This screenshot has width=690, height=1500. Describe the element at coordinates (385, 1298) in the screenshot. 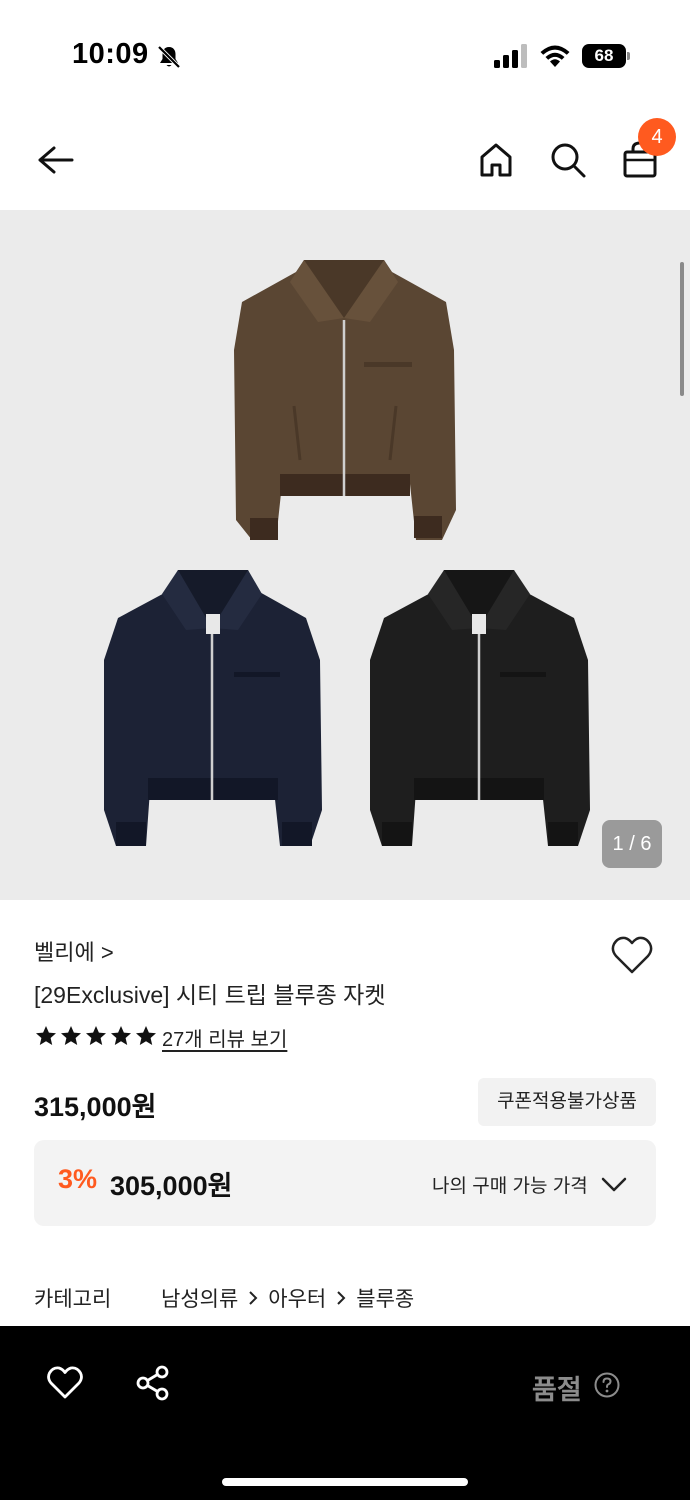

I see `category-link: 블루종` at that location.